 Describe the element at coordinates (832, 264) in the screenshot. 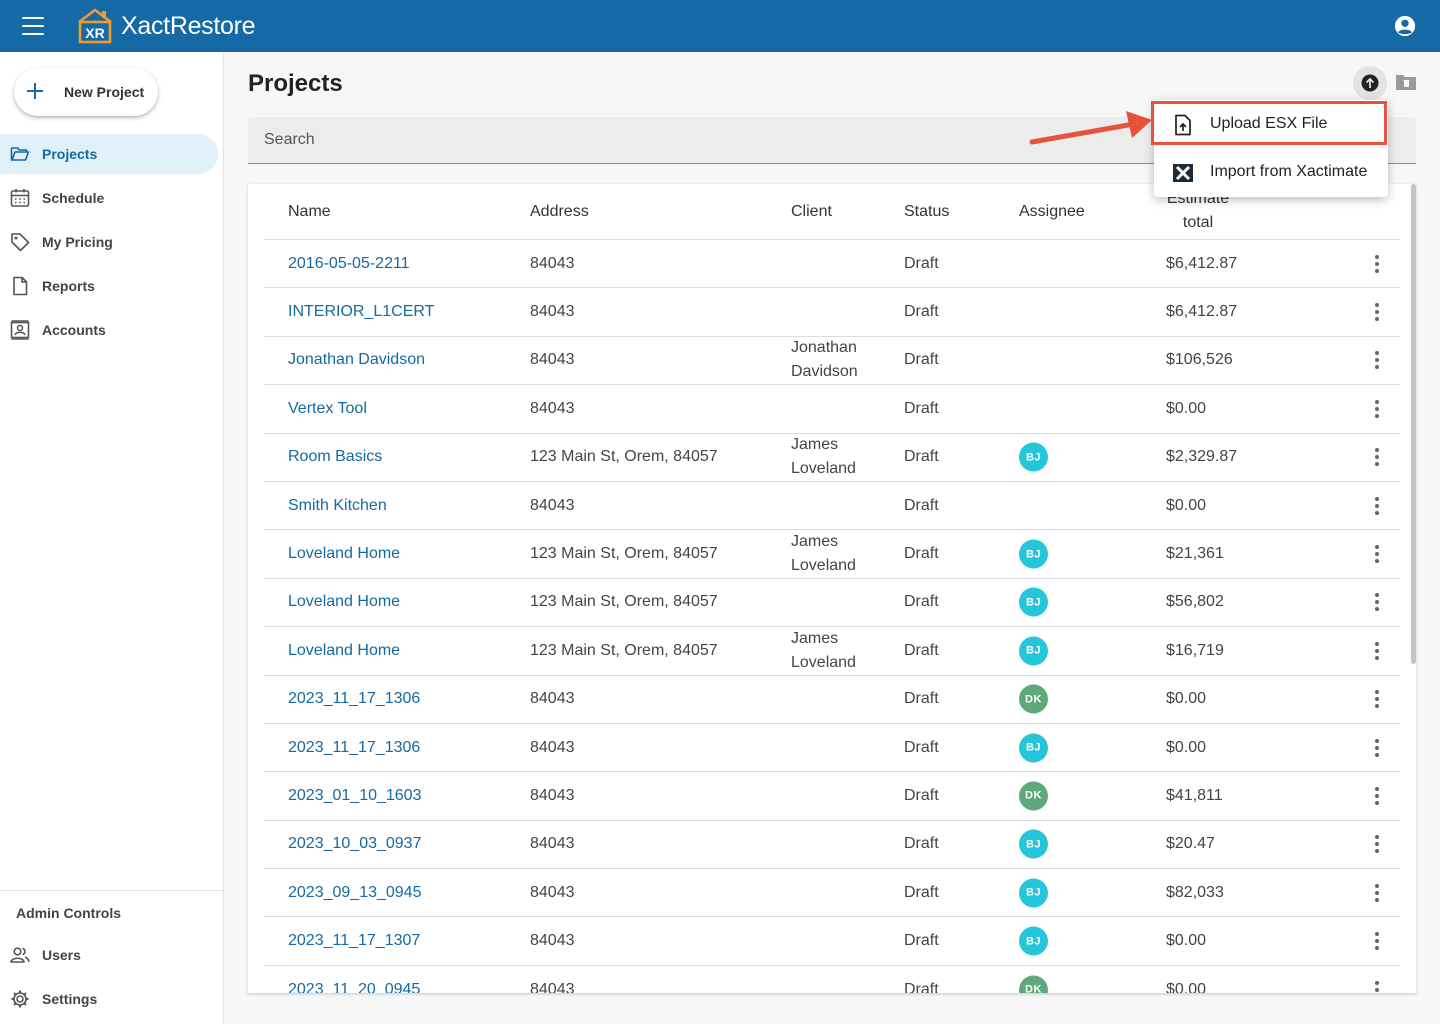

I see `table-row: 2016-05-05-2211 84043 Draft $6,412.87` at that location.